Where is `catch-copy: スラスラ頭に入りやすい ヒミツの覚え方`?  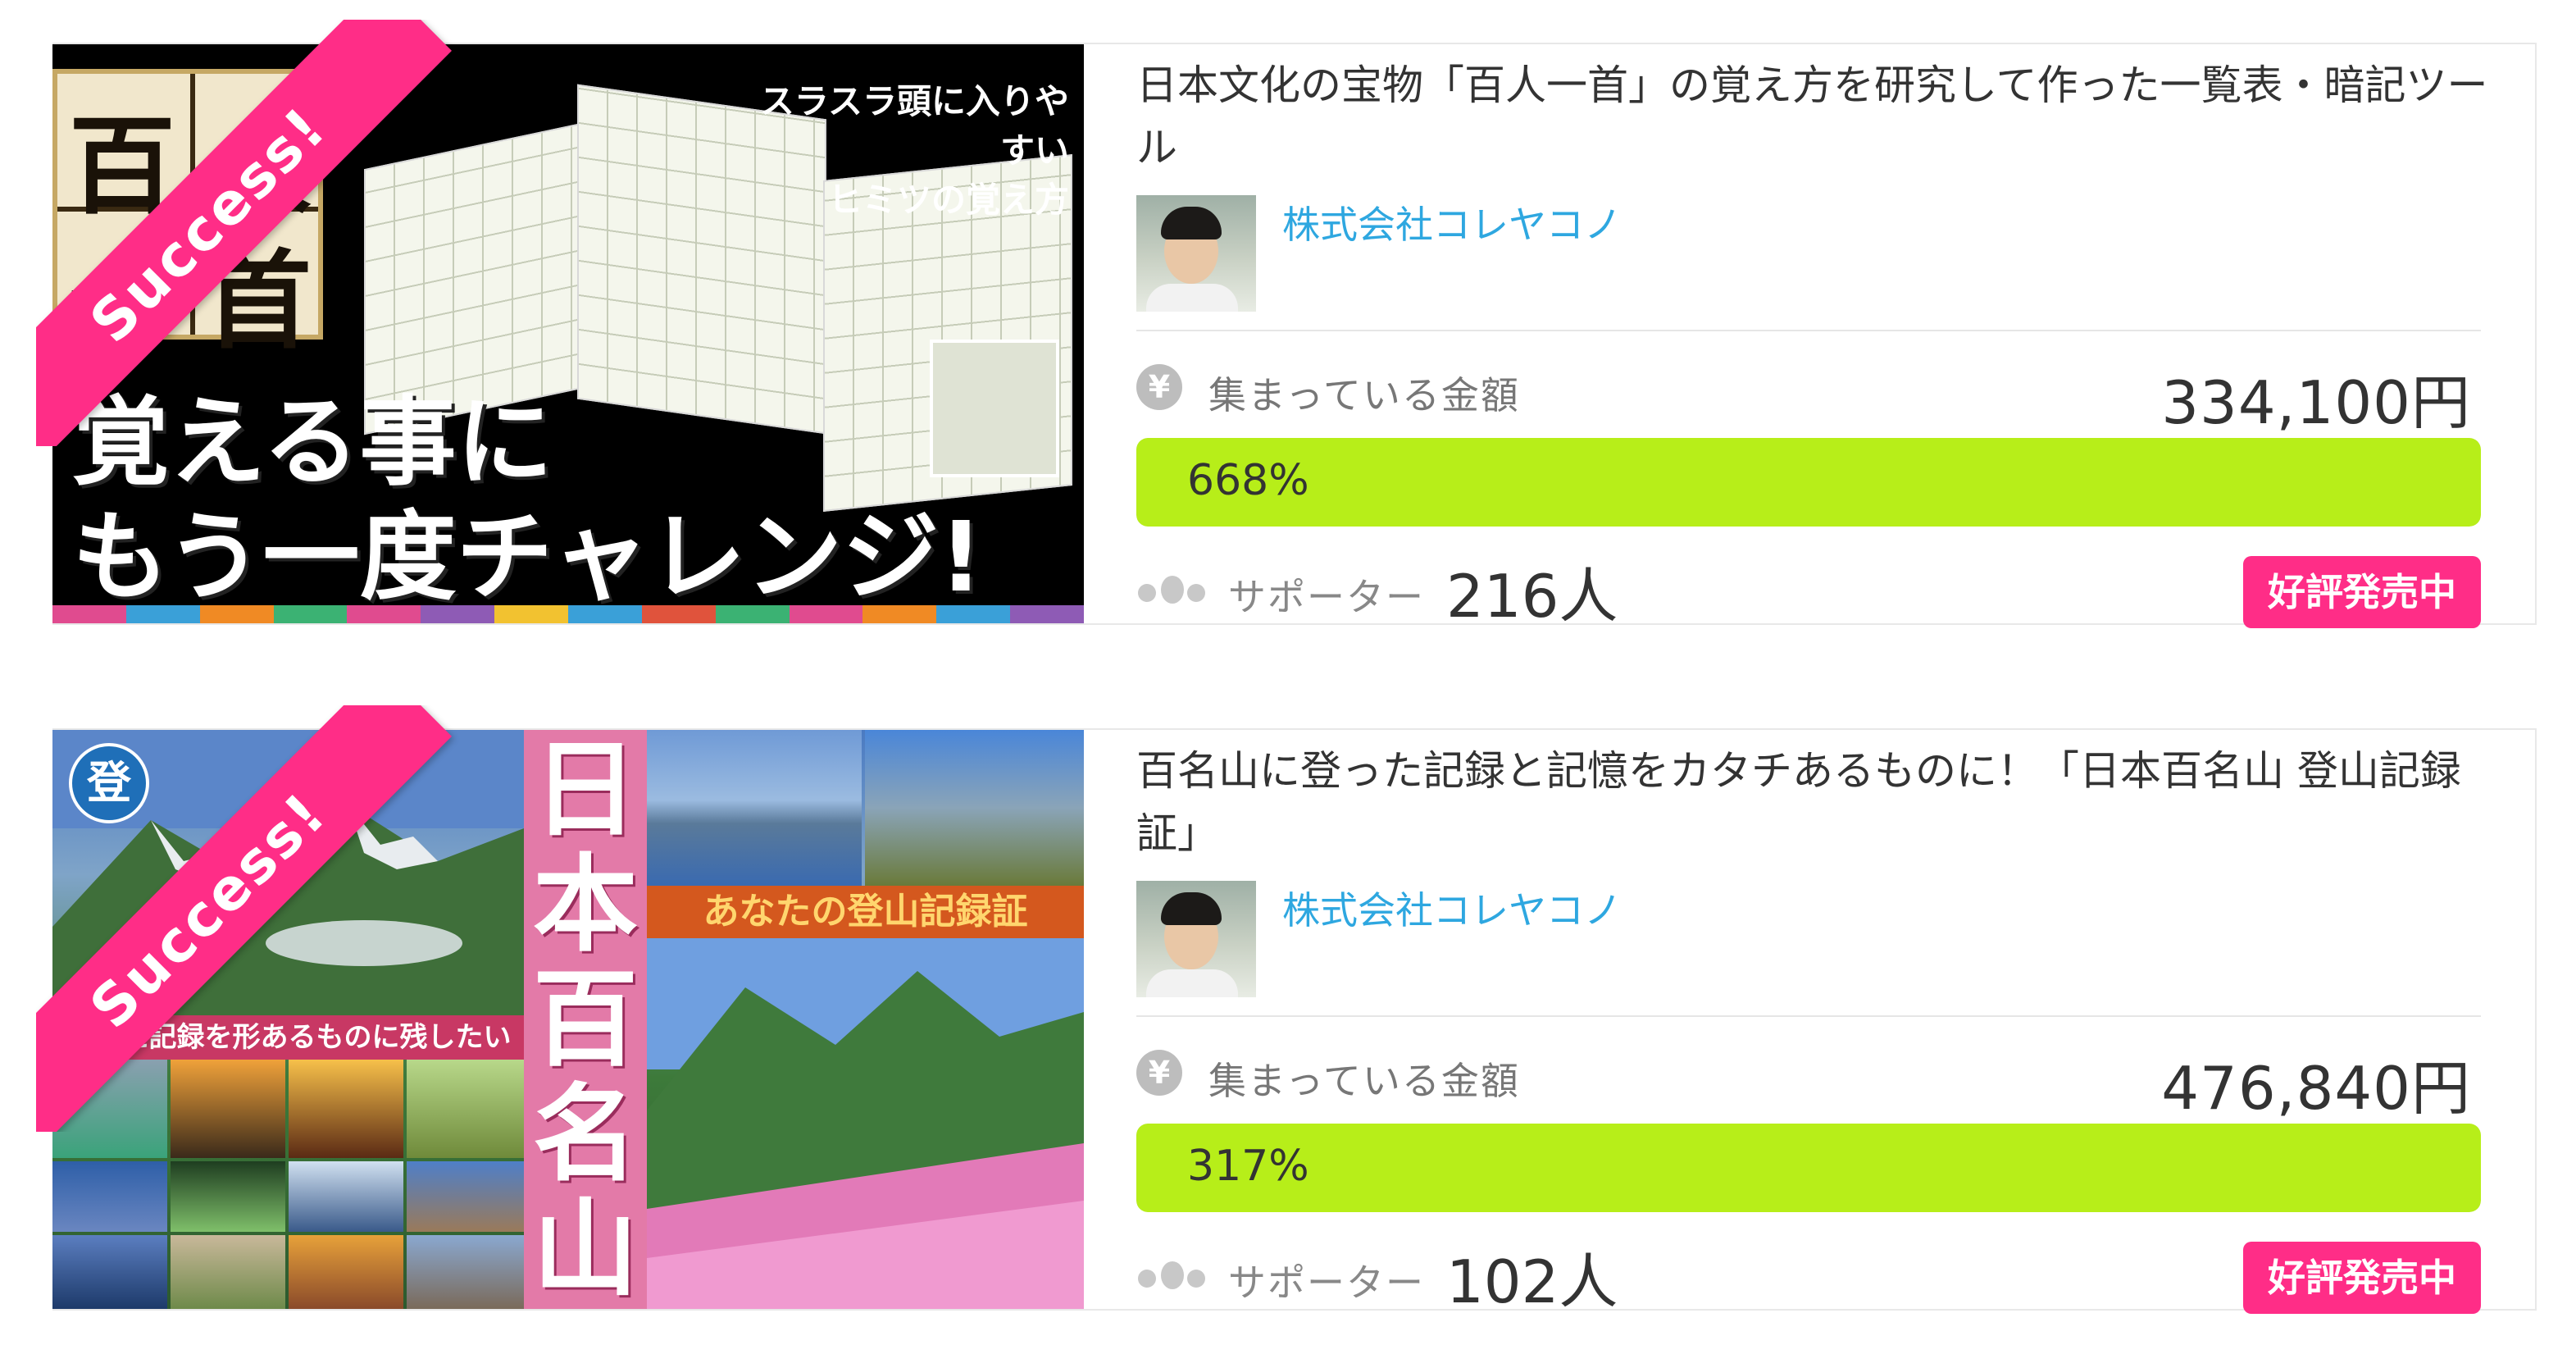 catch-copy: スラスラ頭に入りやすい ヒミツの覚え方 is located at coordinates (914, 150).